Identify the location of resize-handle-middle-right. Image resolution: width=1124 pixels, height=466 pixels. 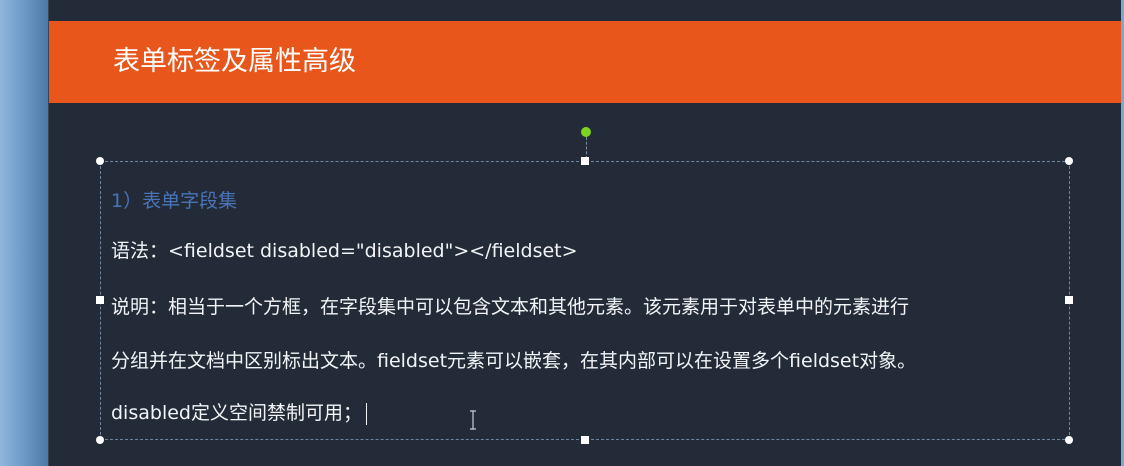
(1069, 300).